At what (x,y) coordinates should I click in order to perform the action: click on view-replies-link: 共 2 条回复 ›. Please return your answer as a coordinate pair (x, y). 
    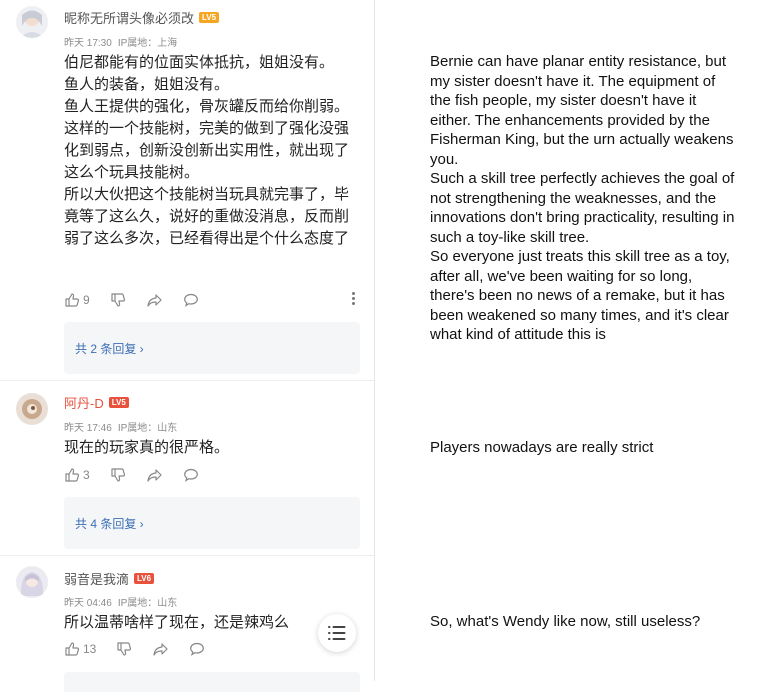
    Looking at the image, I should click on (109, 348).